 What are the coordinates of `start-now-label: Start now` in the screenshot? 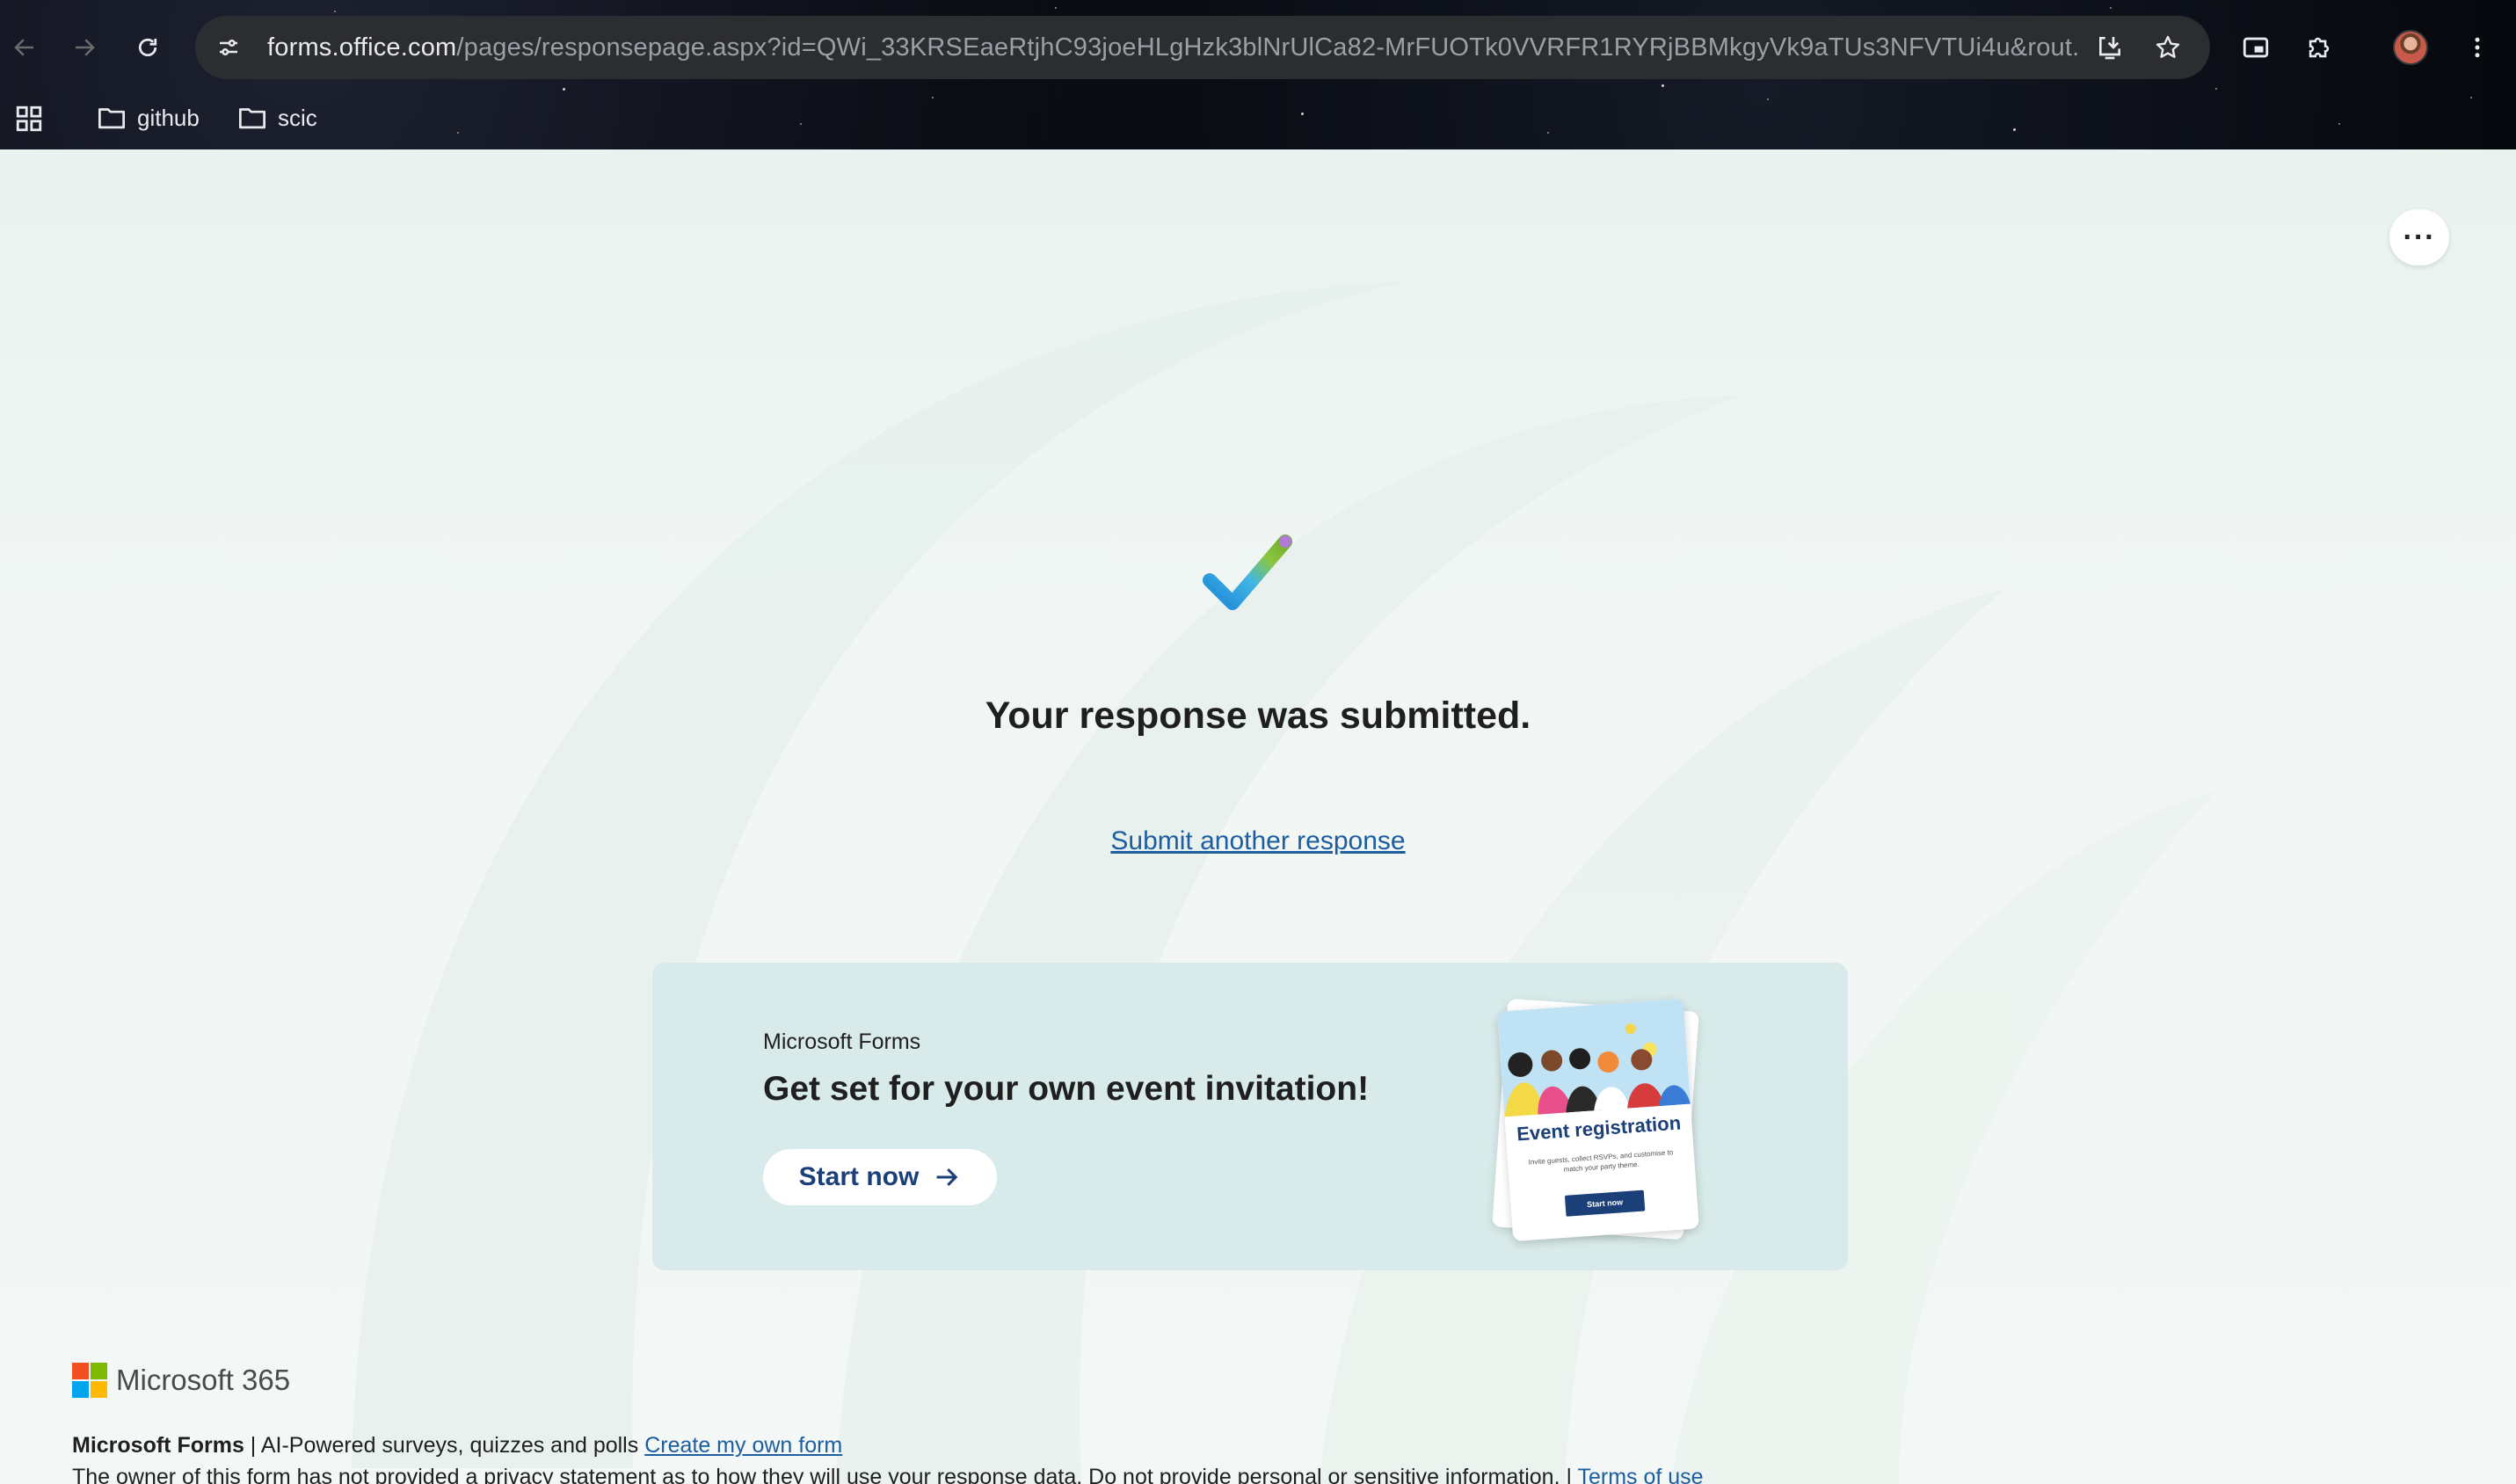 It's located at (859, 1176).